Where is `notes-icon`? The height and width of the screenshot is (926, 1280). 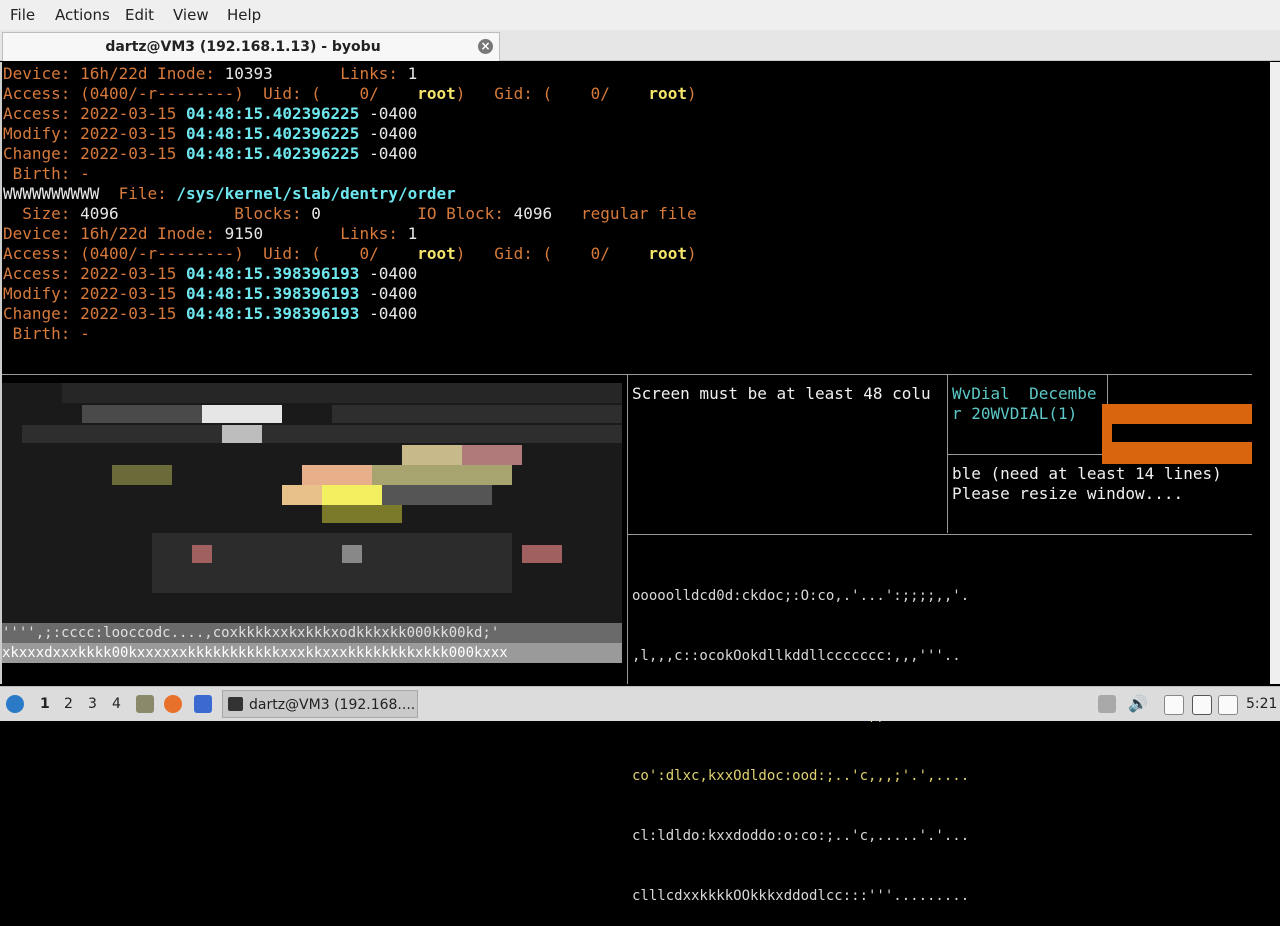
notes-icon is located at coordinates (1228, 705).